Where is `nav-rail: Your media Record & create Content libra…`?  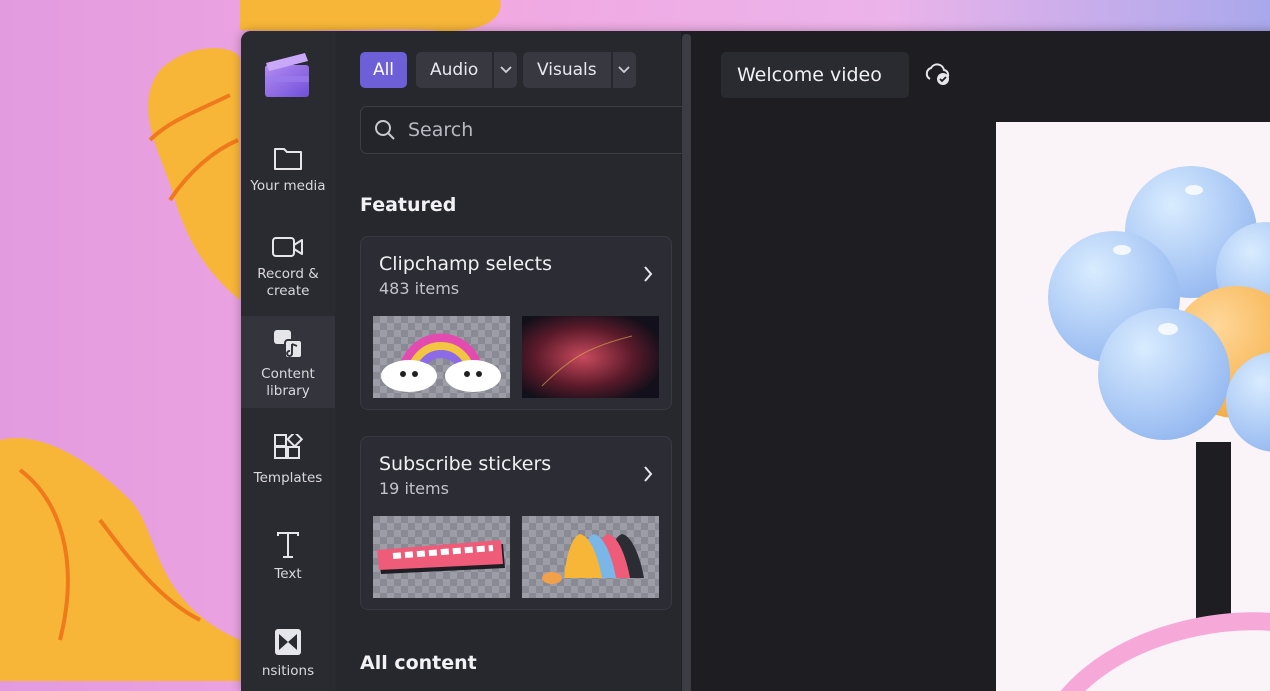 nav-rail: Your media Record & create Content libra… is located at coordinates (288, 361).